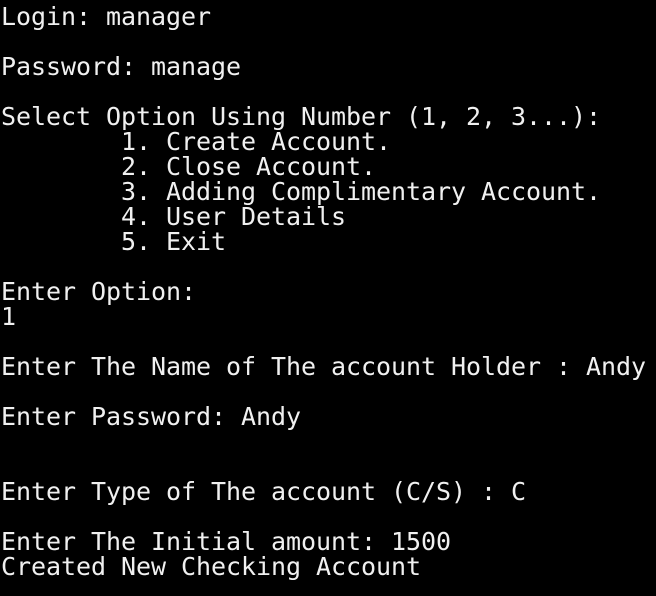  I want to click on login-line: Login: manager, so click(106, 16).